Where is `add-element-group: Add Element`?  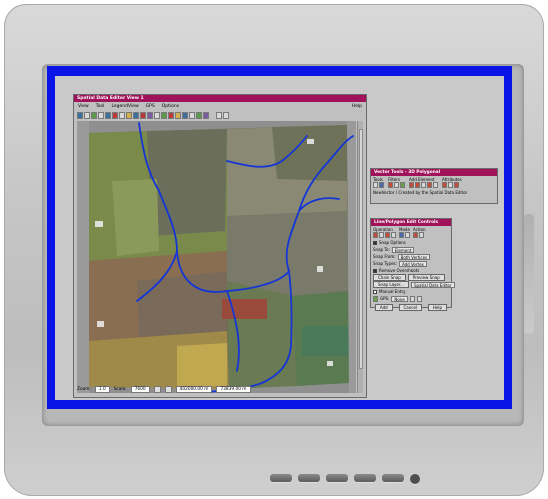
add-element-group: Add Element is located at coordinates (423, 182).